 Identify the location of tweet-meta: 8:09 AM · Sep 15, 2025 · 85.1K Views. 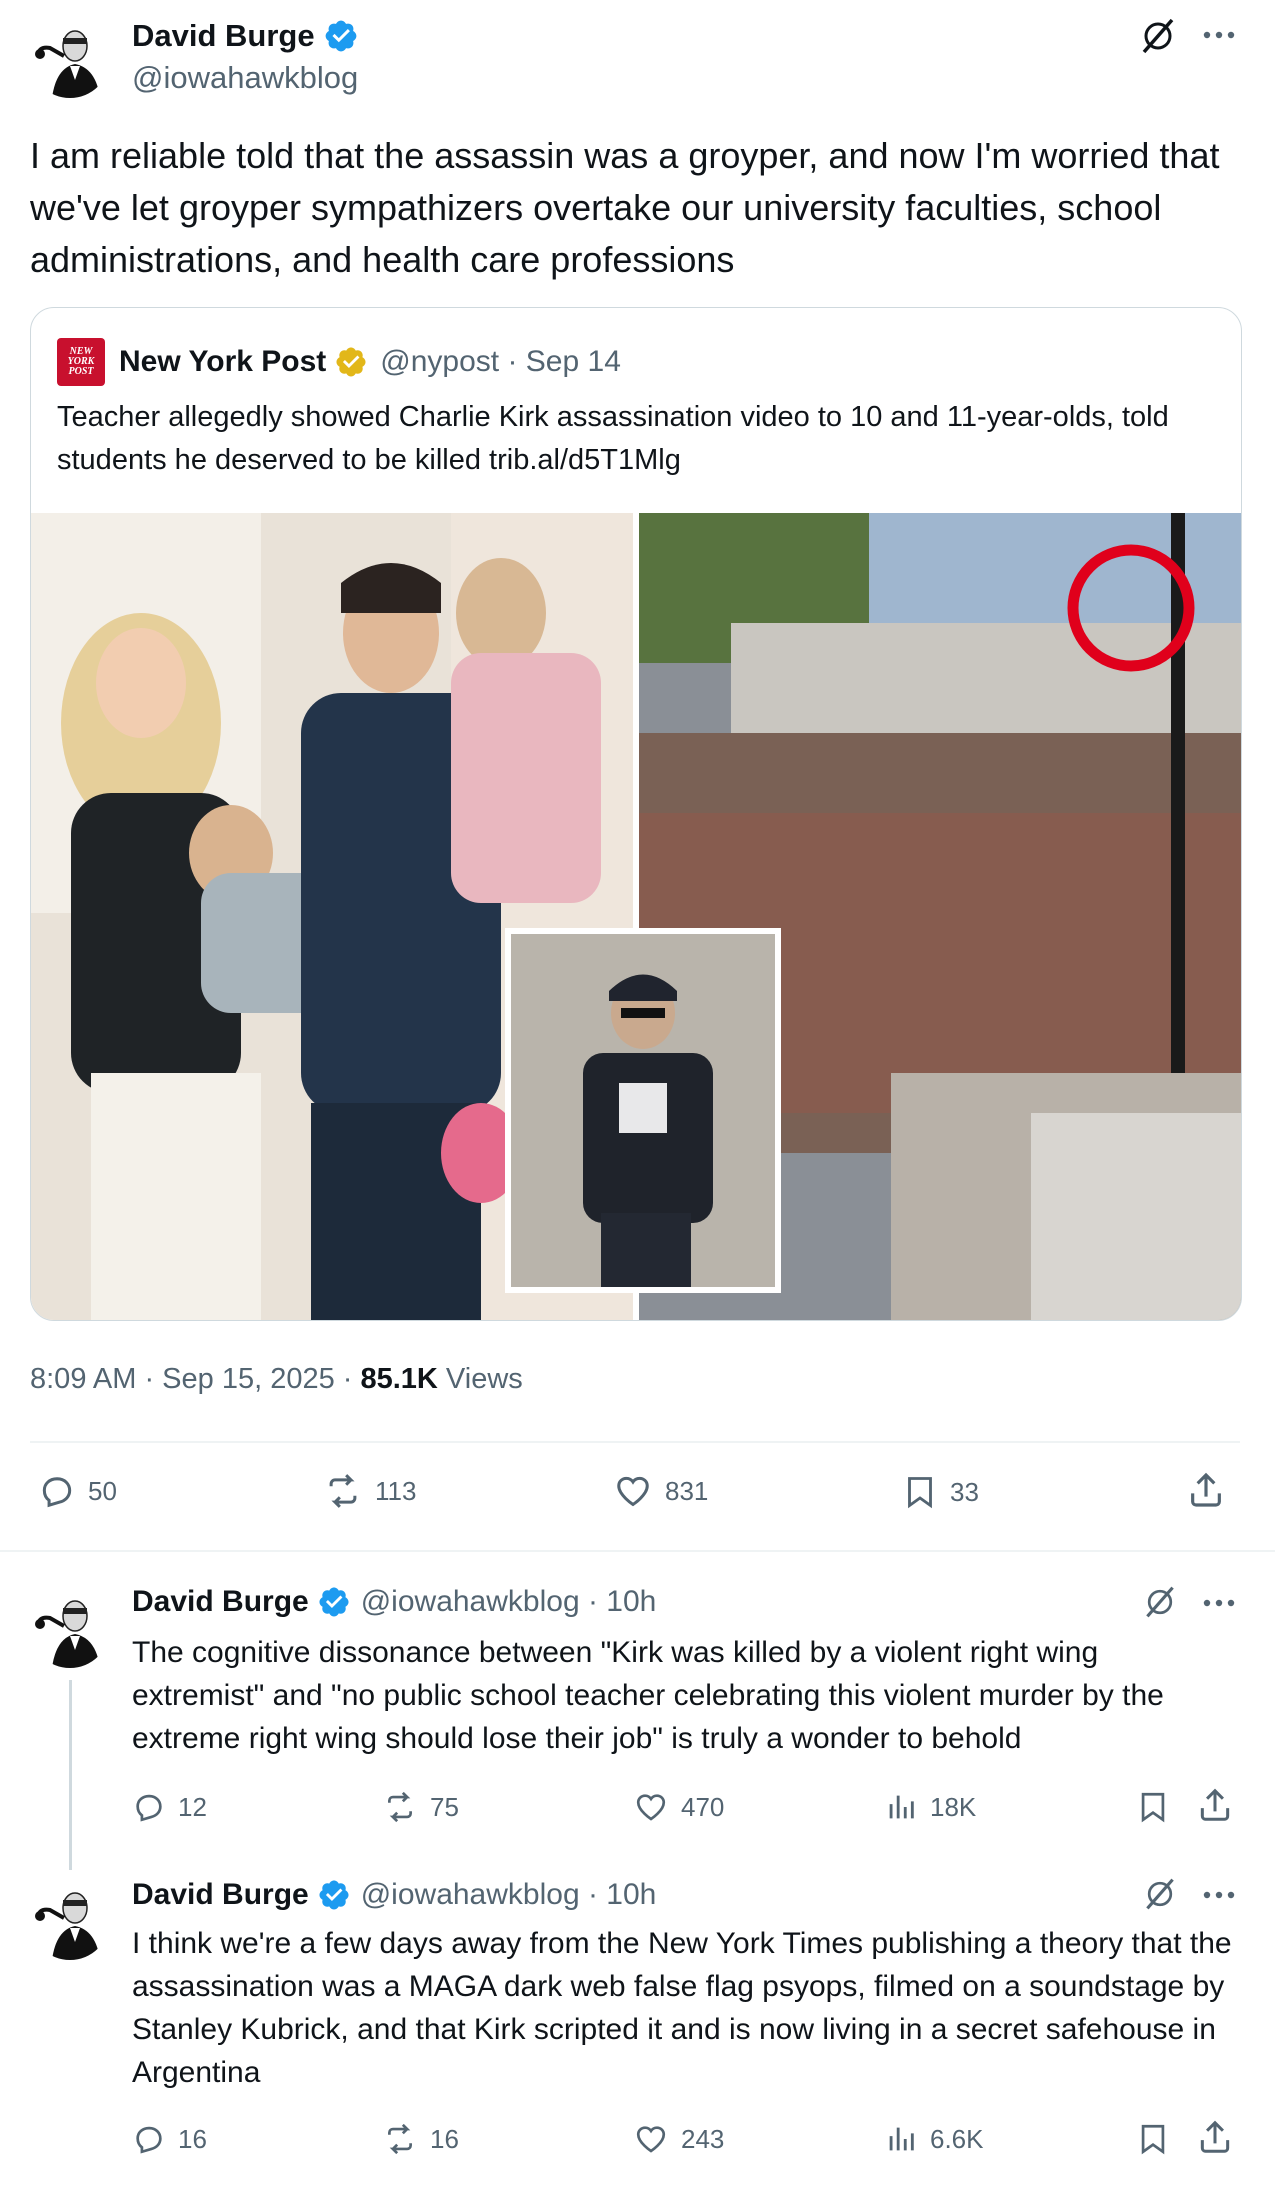
(276, 1379).